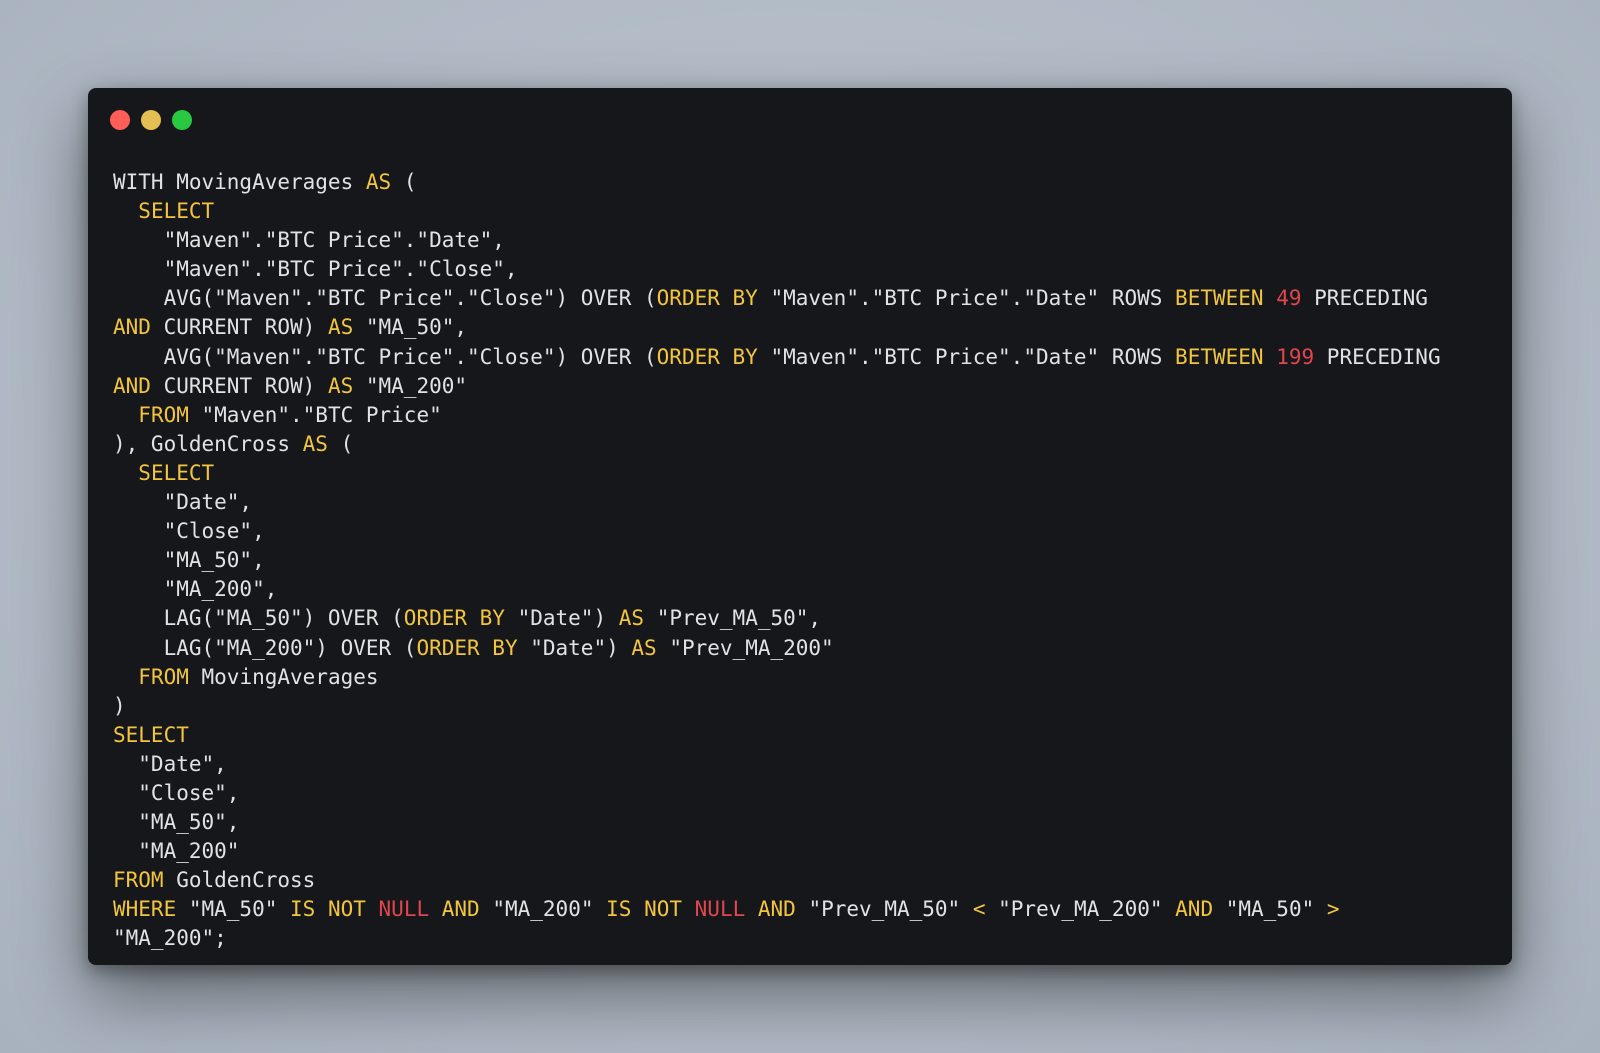  What do you see at coordinates (808, 851) in the screenshot?
I see `code-line: "MA_200"` at bounding box center [808, 851].